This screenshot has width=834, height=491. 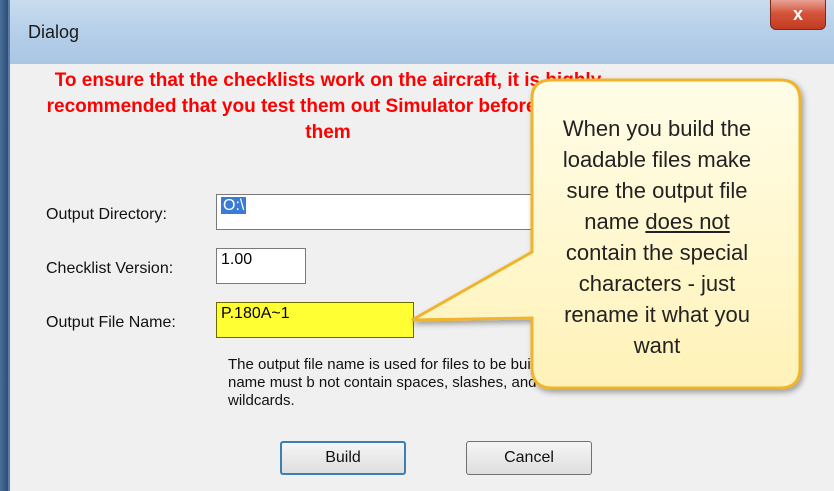 What do you see at coordinates (261, 266) in the screenshot?
I see `checklist-version-input: 1.00` at bounding box center [261, 266].